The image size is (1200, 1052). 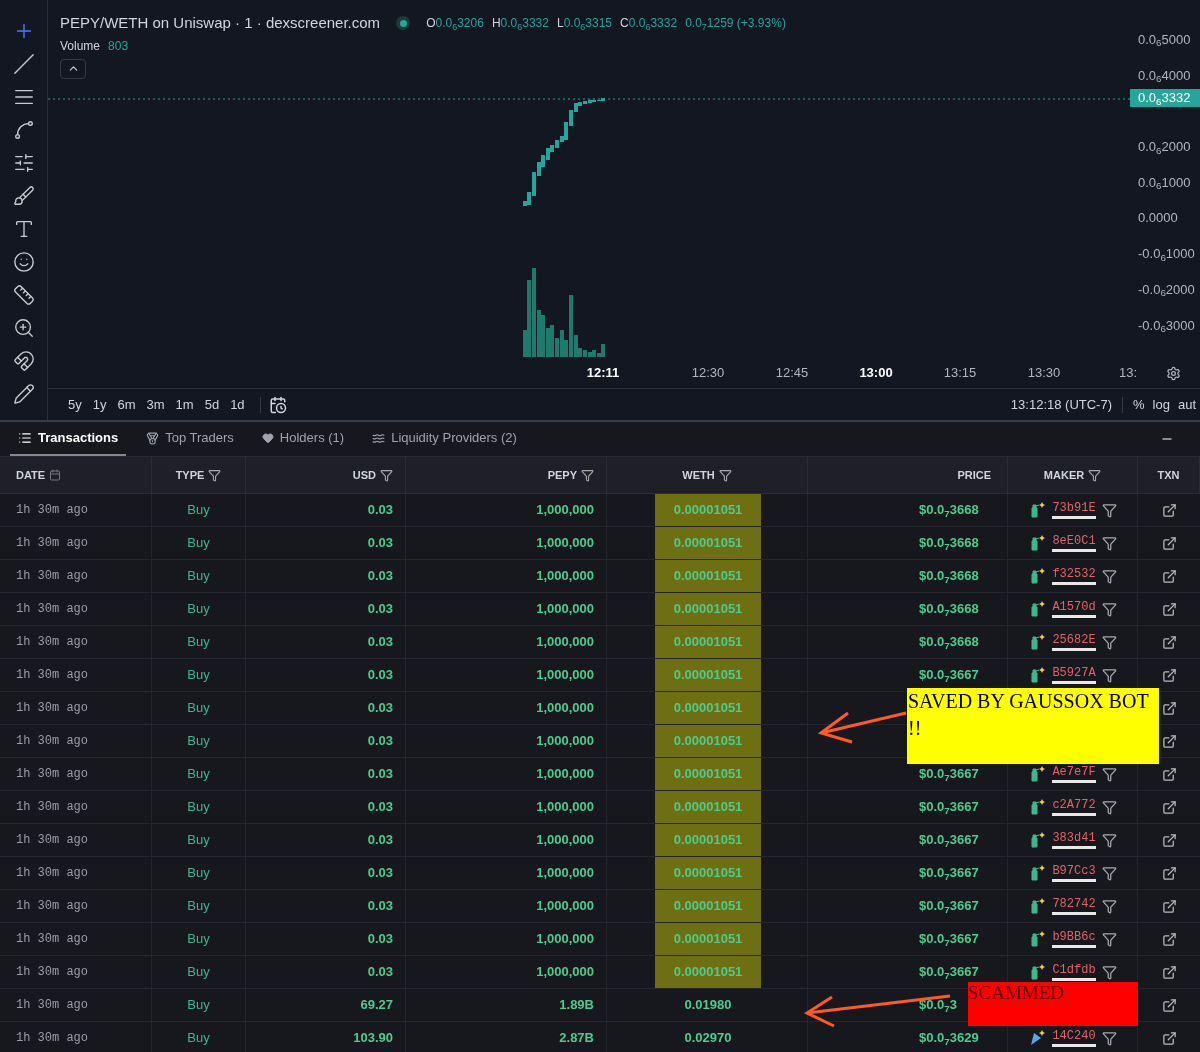 What do you see at coordinates (1074, 840) in the screenshot?
I see `maker-link: 383d41` at bounding box center [1074, 840].